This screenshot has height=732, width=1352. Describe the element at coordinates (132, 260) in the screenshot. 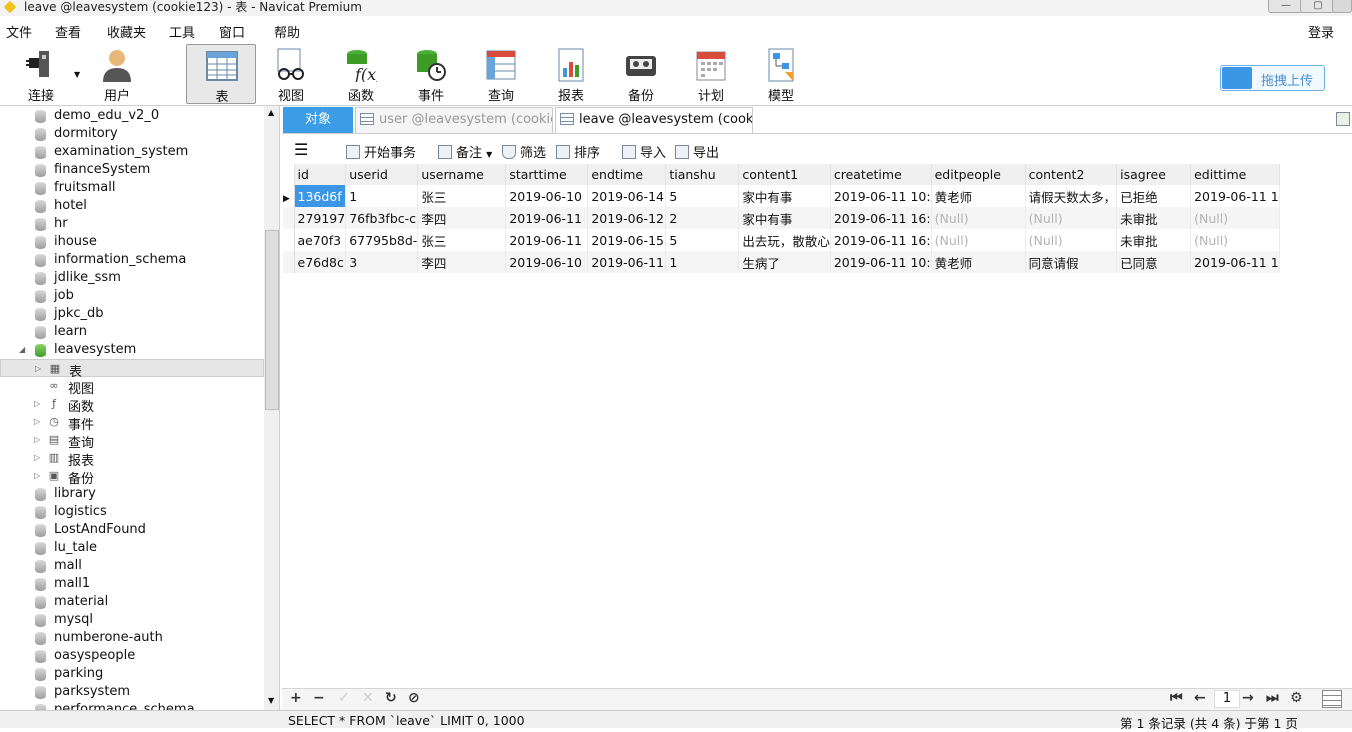

I see `tree-item-database: information_schema` at that location.